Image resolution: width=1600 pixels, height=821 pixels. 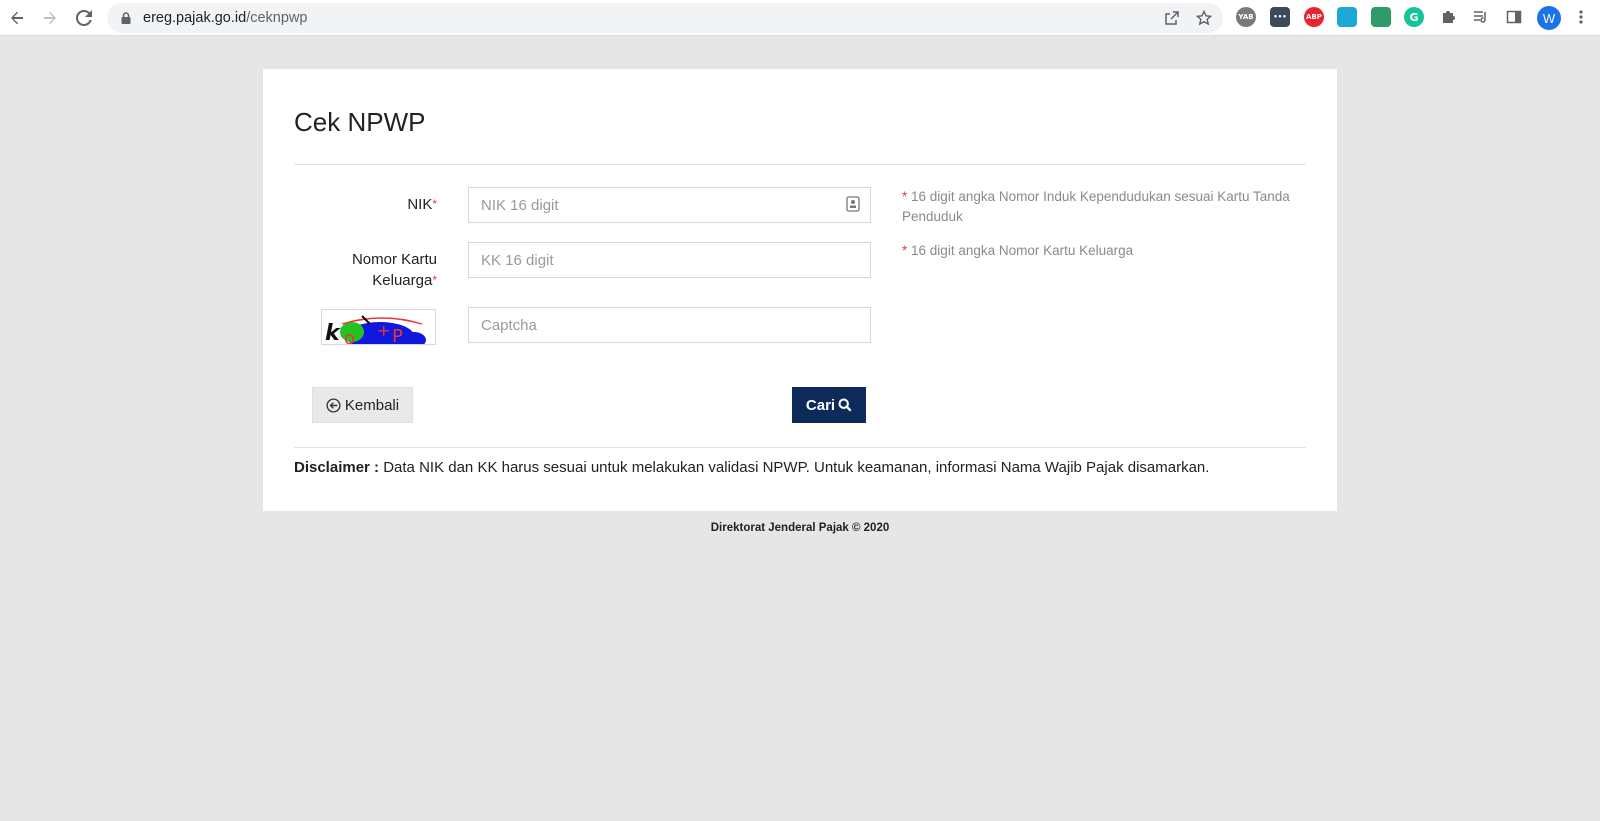 I want to click on reading-list-icon, so click(x=1481, y=17).